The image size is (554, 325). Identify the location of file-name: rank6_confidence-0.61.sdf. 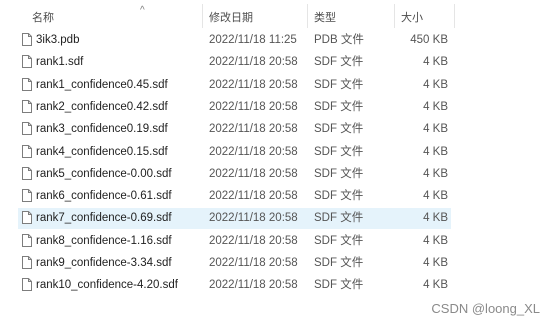
(104, 196).